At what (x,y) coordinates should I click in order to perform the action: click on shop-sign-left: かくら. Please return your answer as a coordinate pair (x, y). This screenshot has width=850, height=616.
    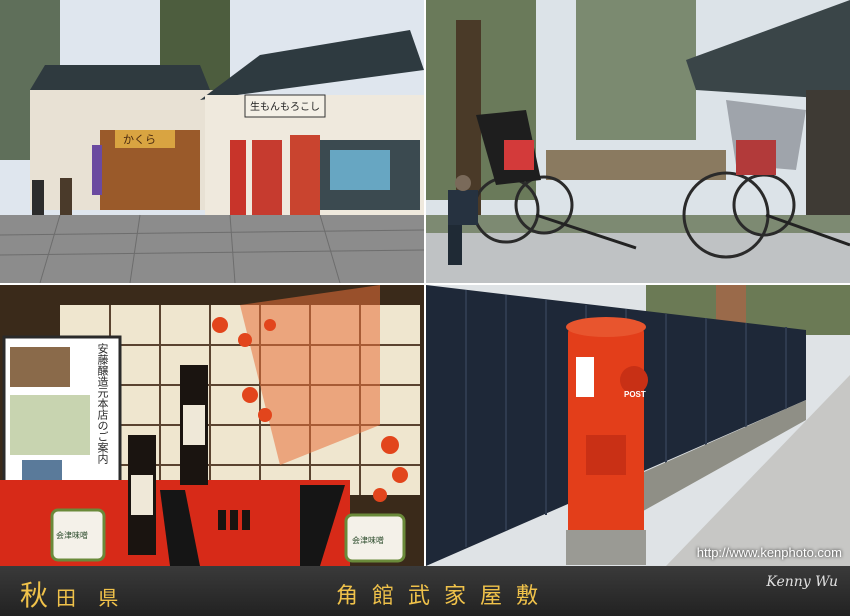
    Looking at the image, I should click on (139, 139).